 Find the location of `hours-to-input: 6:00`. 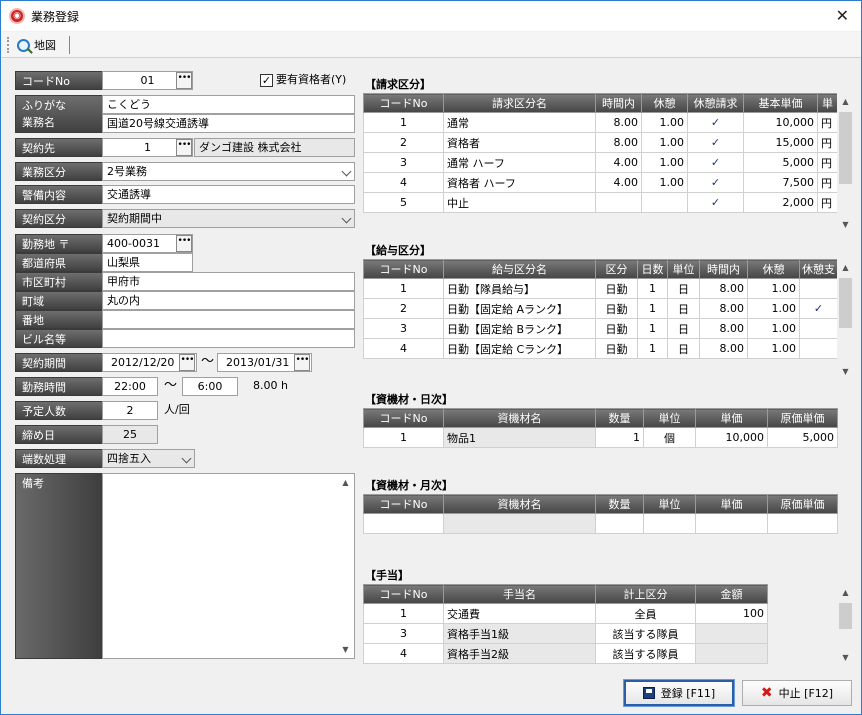

hours-to-input: 6:00 is located at coordinates (210, 386).